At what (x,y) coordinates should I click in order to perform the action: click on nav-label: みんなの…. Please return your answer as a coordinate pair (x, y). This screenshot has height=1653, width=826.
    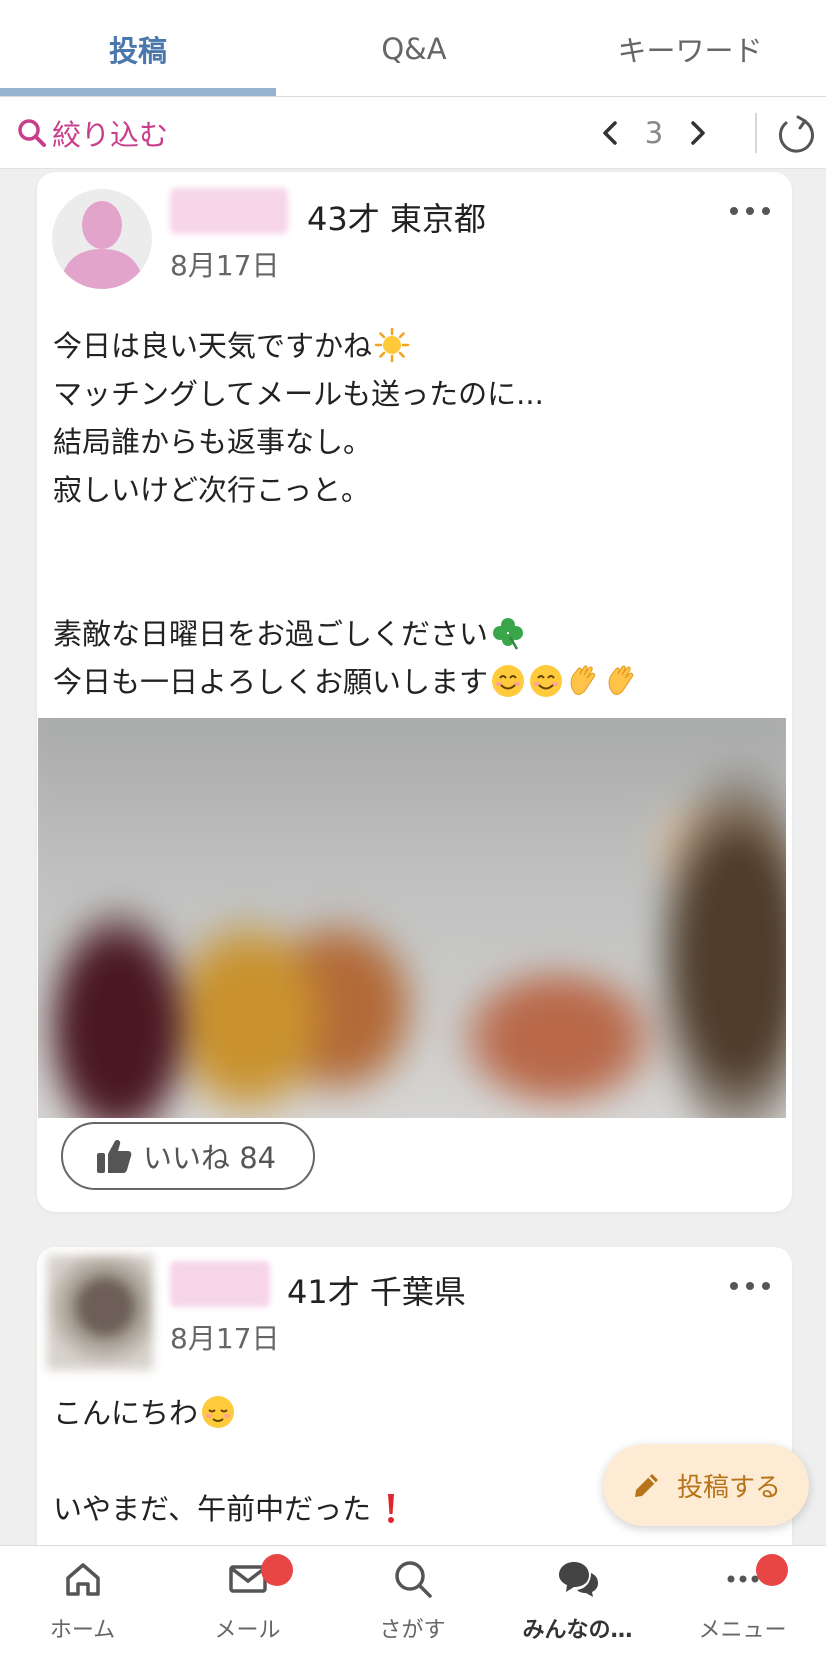
    Looking at the image, I should click on (577, 1630).